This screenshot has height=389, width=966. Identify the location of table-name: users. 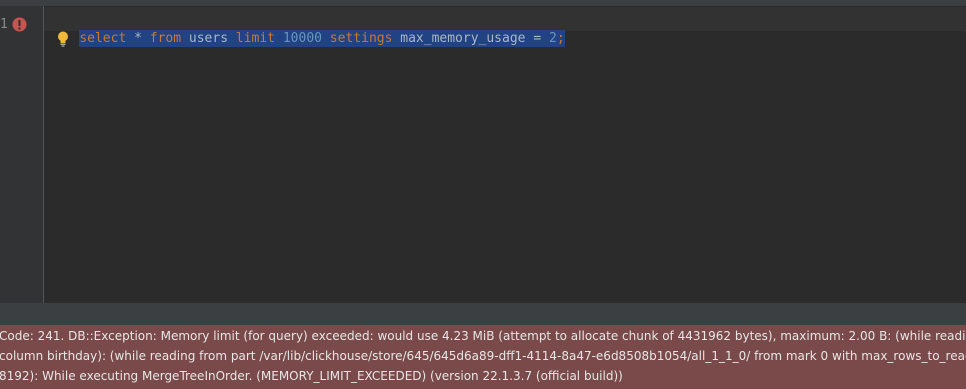
(208, 38).